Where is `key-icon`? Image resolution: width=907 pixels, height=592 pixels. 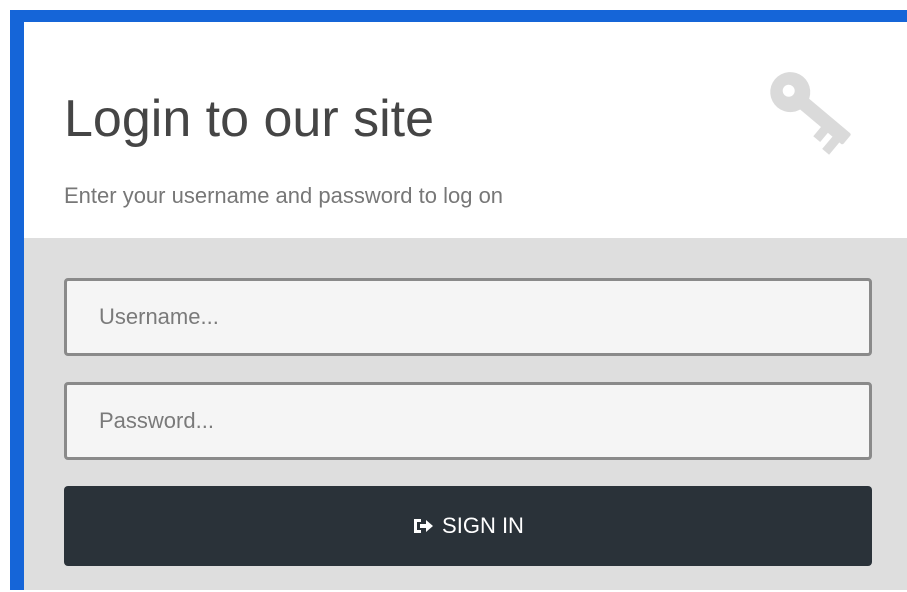
key-icon is located at coordinates (810, 113).